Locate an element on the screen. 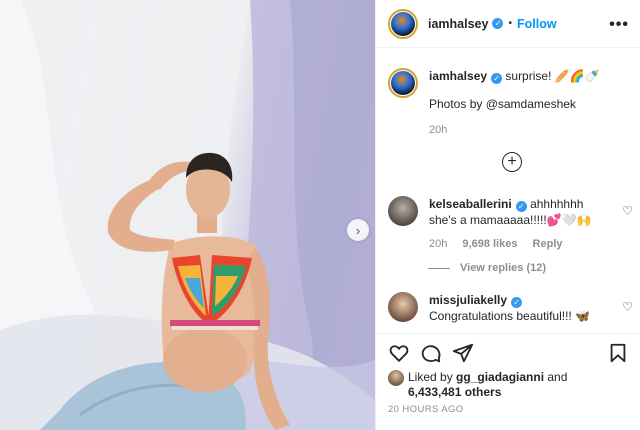 This screenshot has height=430, width=640. liked-by-and: and is located at coordinates (556, 377).